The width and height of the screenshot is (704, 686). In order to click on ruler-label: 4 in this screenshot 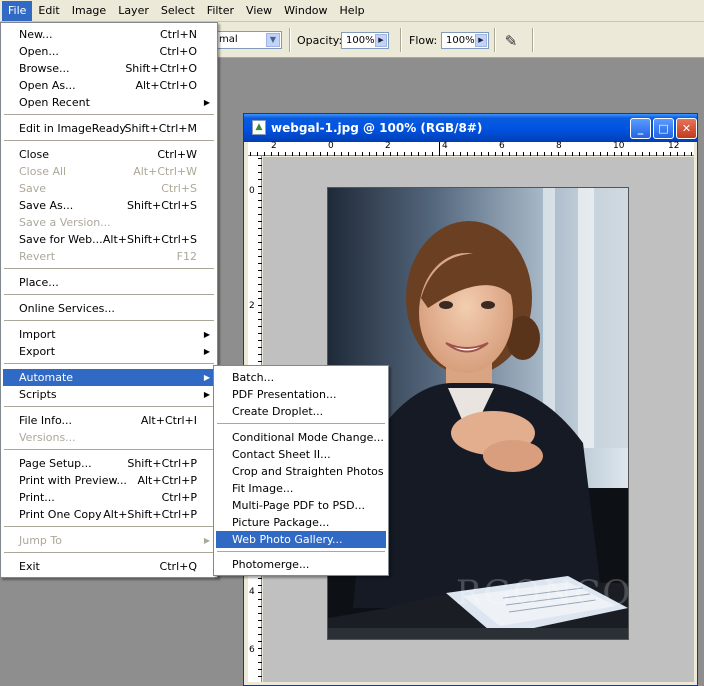, I will do `click(445, 146)`.